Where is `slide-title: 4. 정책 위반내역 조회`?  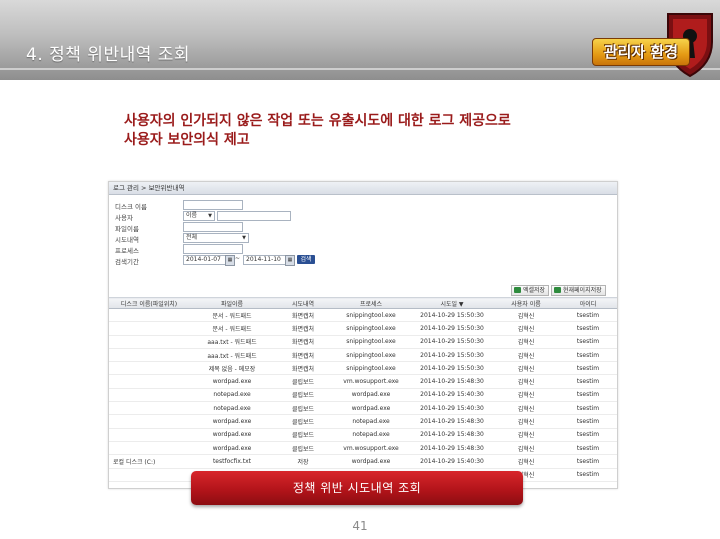 slide-title: 4. 정책 위반내역 조회 is located at coordinates (108, 55).